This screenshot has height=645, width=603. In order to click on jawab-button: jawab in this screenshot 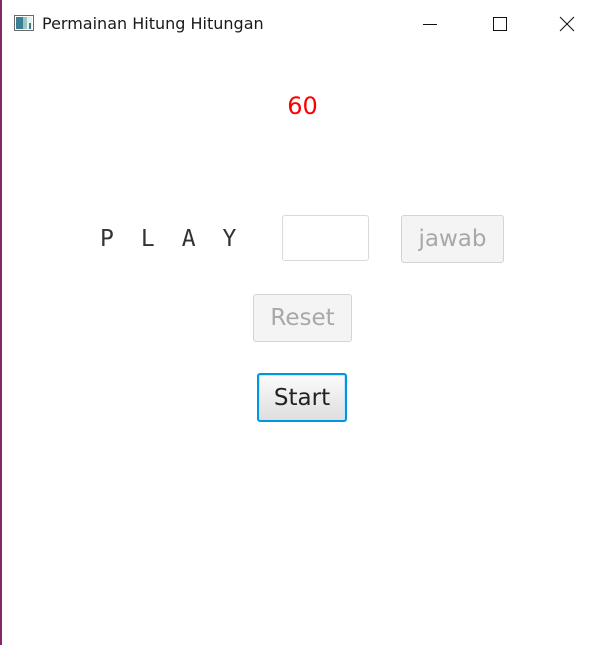, I will do `click(452, 239)`.